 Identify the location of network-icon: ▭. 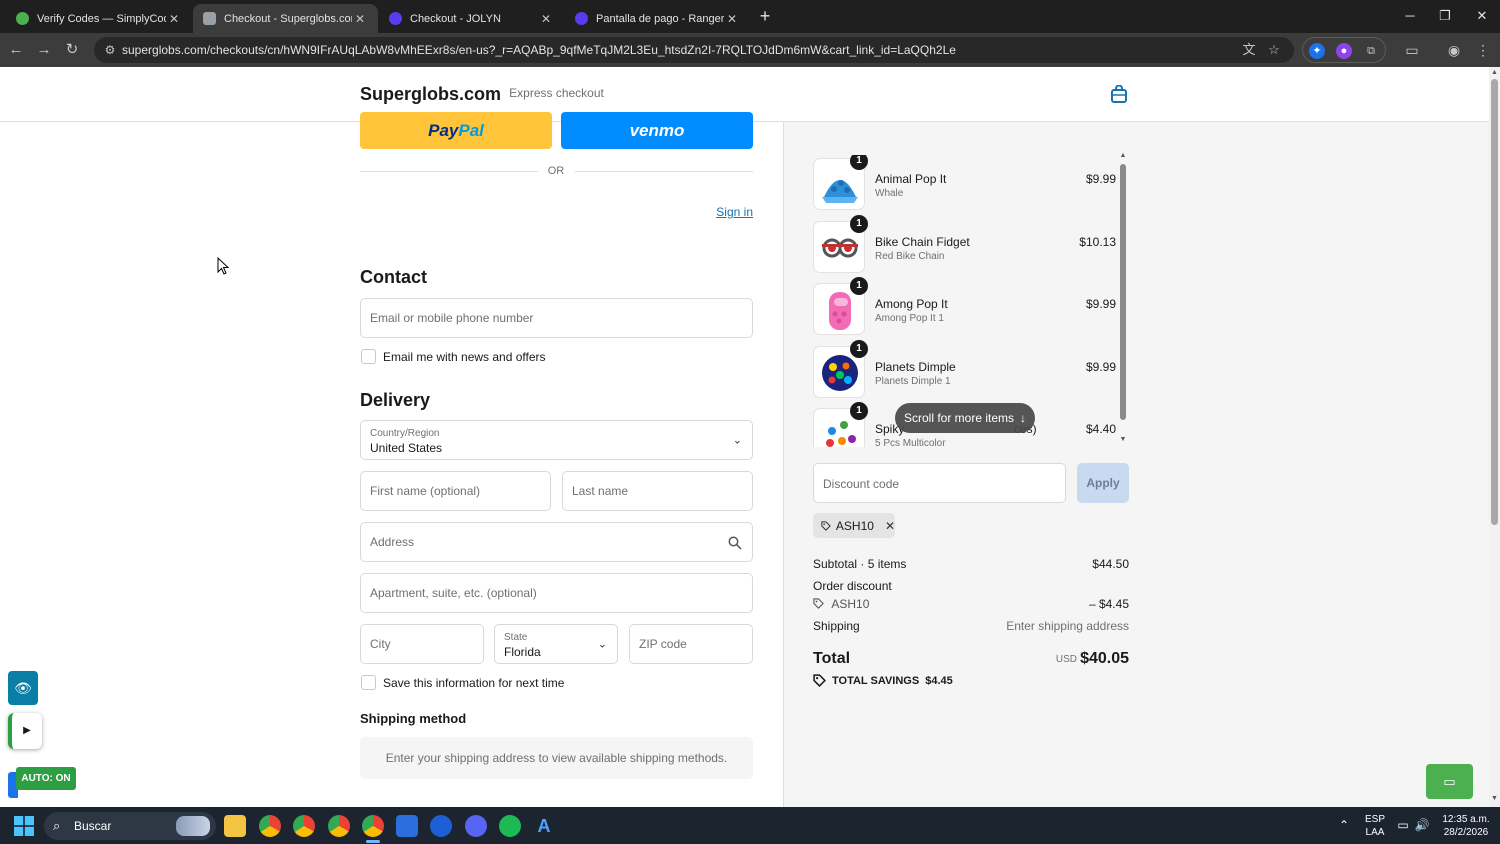
(1403, 825).